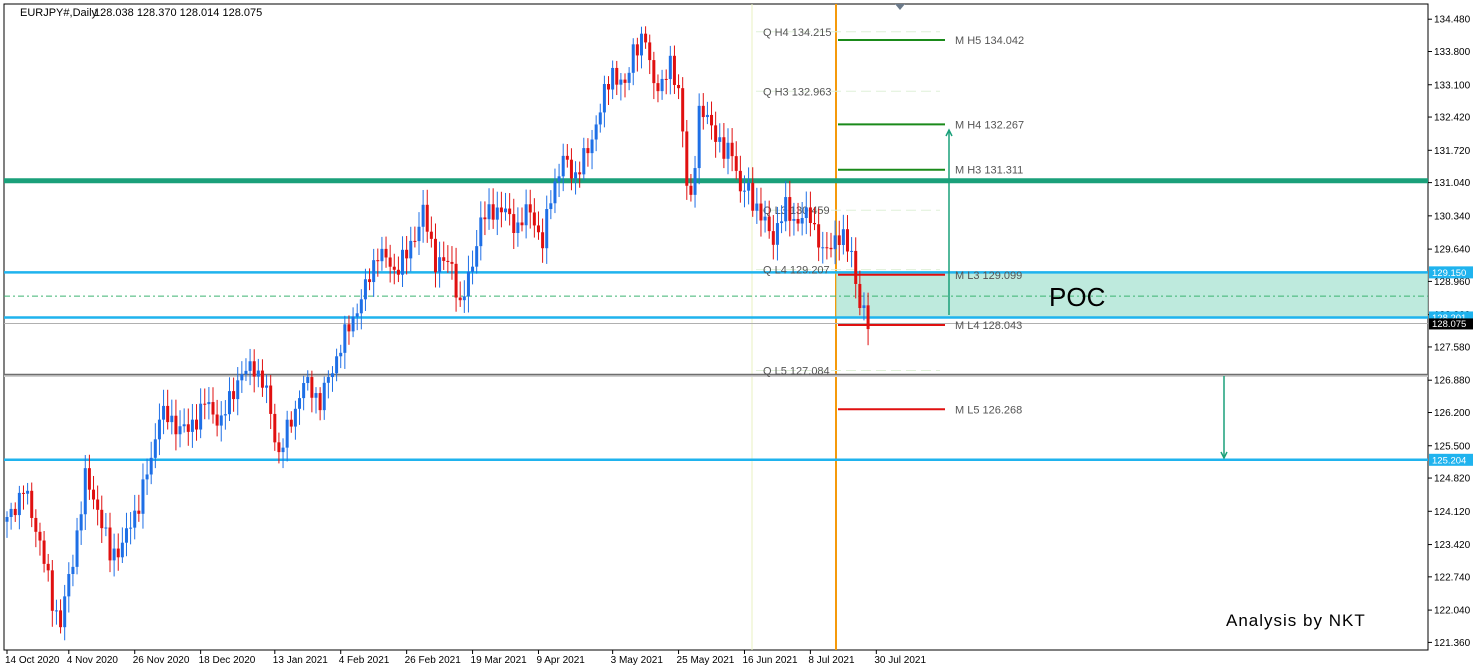 This screenshot has width=1476, height=671. Describe the element at coordinates (560, 660) in the screenshot. I see `x-tick-label: 9 Apr 2021` at that location.